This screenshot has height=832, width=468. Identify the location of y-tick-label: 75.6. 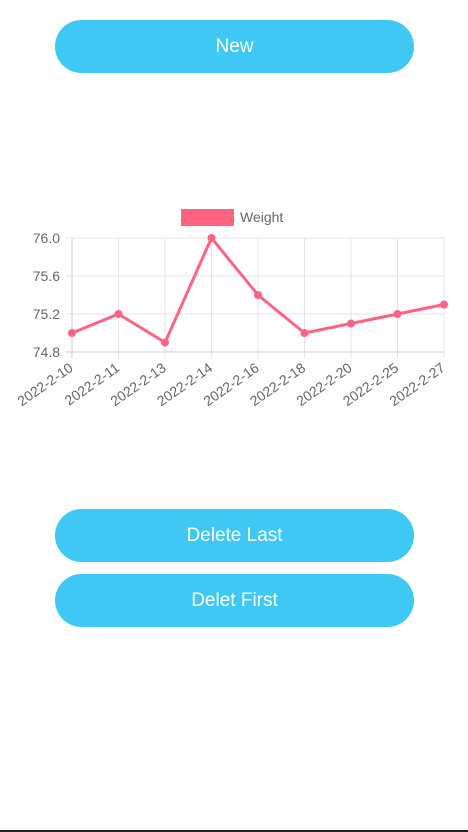
(46, 276).